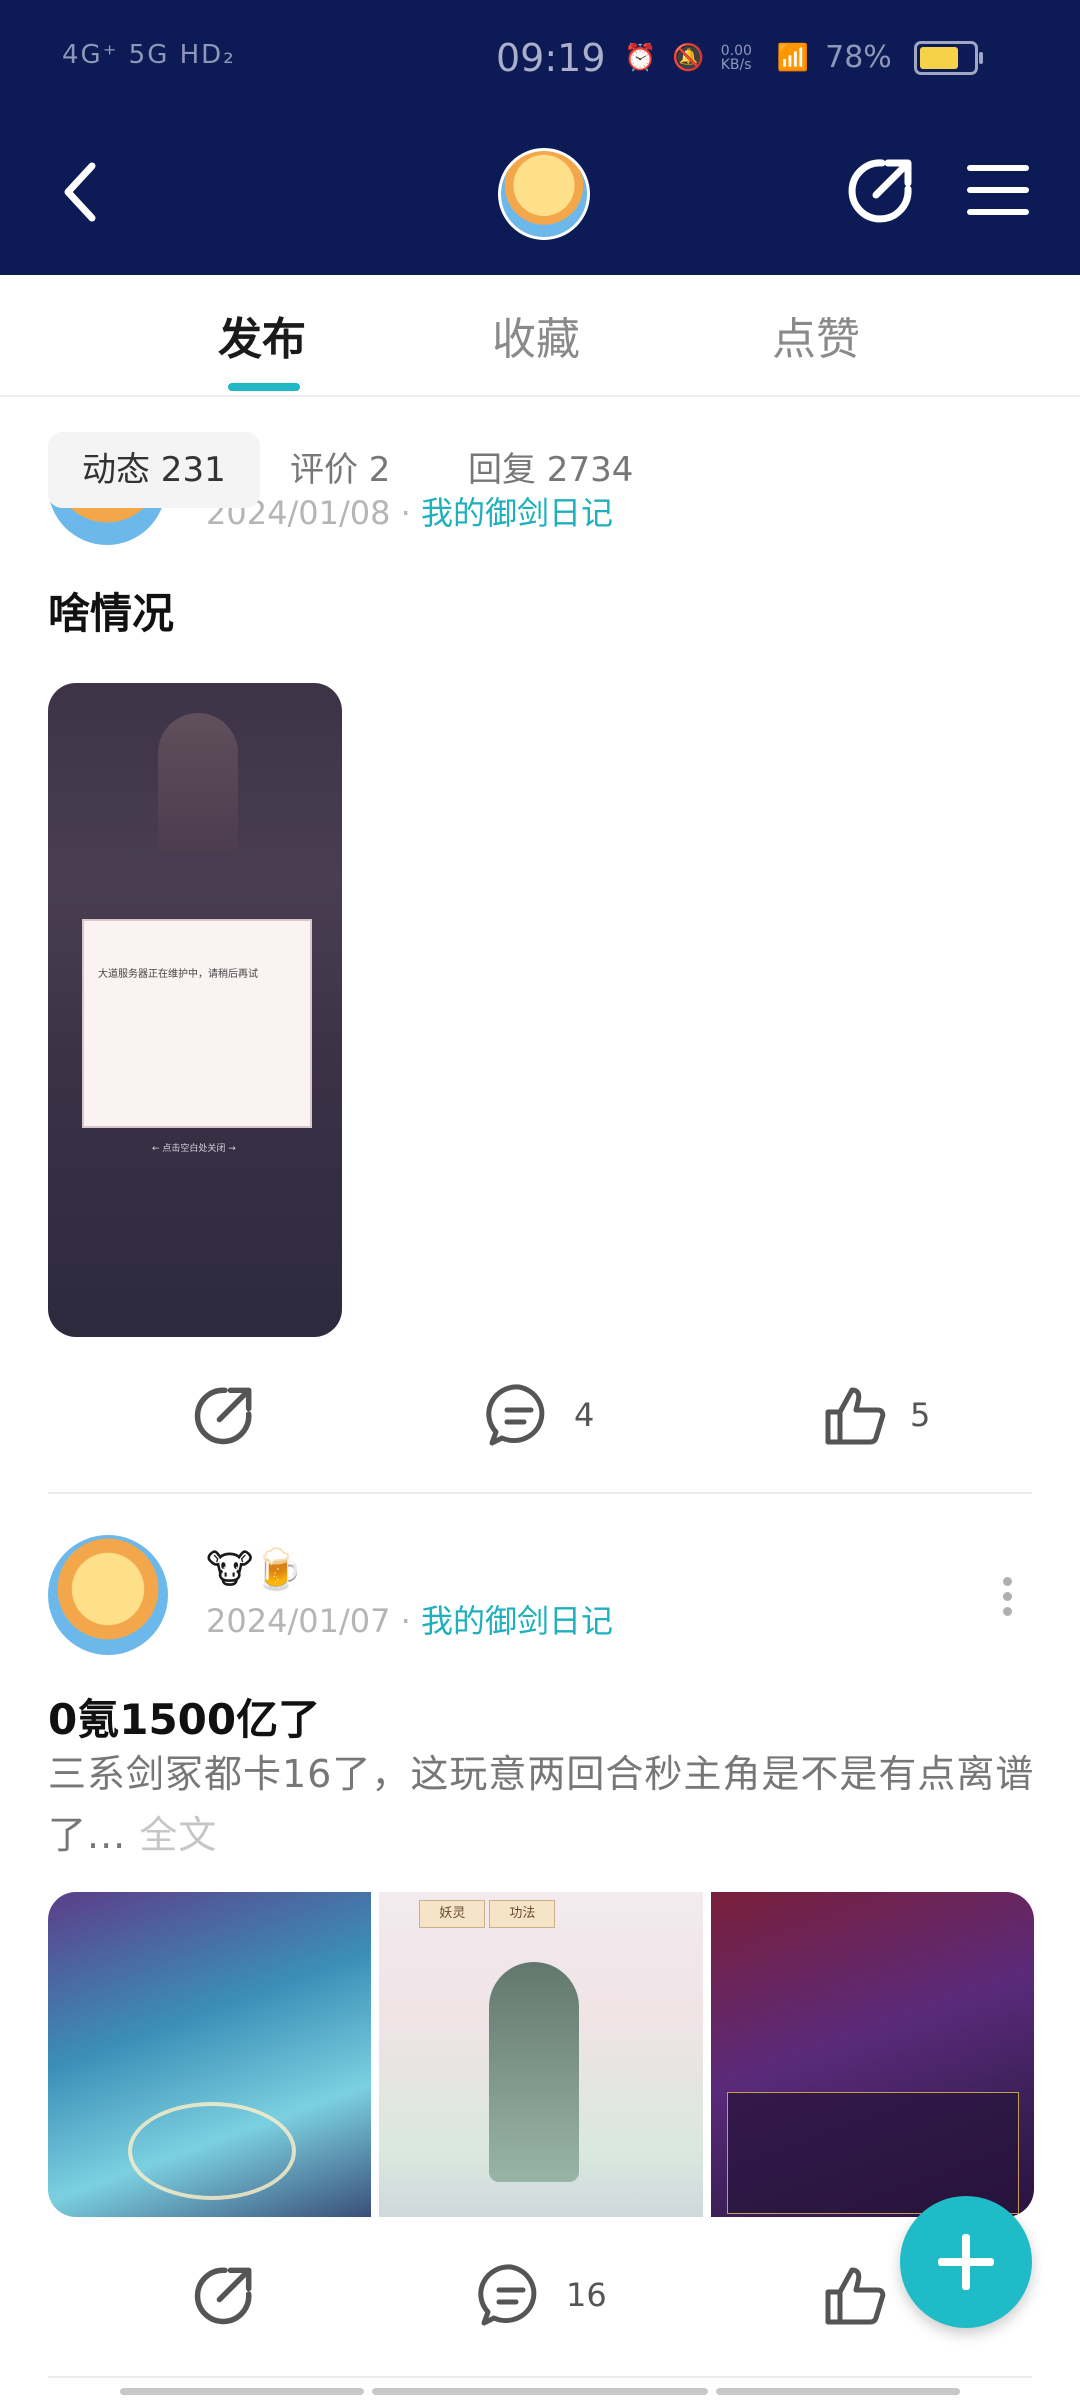 This screenshot has height=2400, width=1080. I want to click on main-tabs: 发布 收藏 点赞, so click(540, 336).